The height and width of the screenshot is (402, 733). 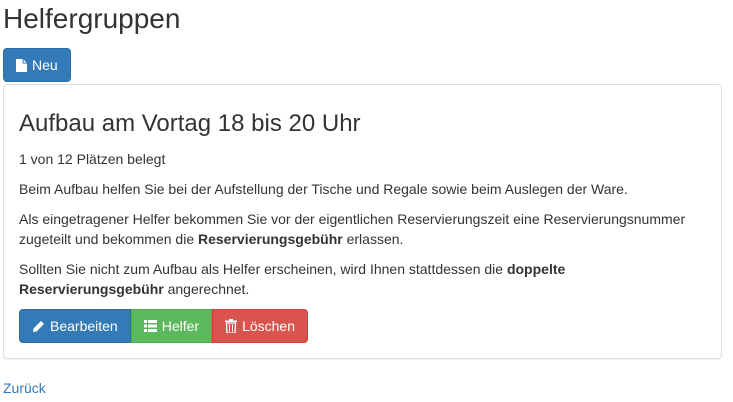 What do you see at coordinates (373, 239) in the screenshot?
I see `benefit-text-end: erlassen.` at bounding box center [373, 239].